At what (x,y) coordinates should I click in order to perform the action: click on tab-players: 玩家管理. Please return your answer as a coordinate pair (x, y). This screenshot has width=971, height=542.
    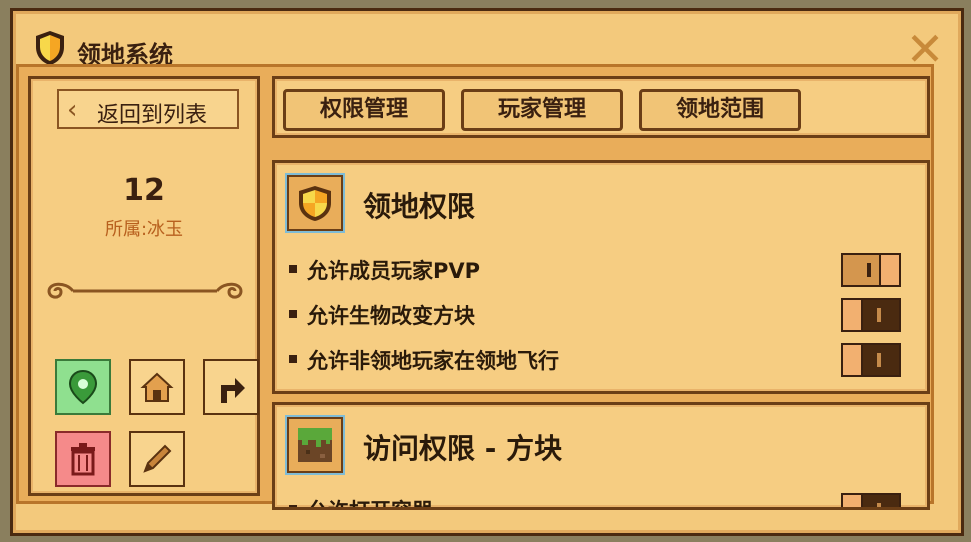
    Looking at the image, I should click on (542, 110).